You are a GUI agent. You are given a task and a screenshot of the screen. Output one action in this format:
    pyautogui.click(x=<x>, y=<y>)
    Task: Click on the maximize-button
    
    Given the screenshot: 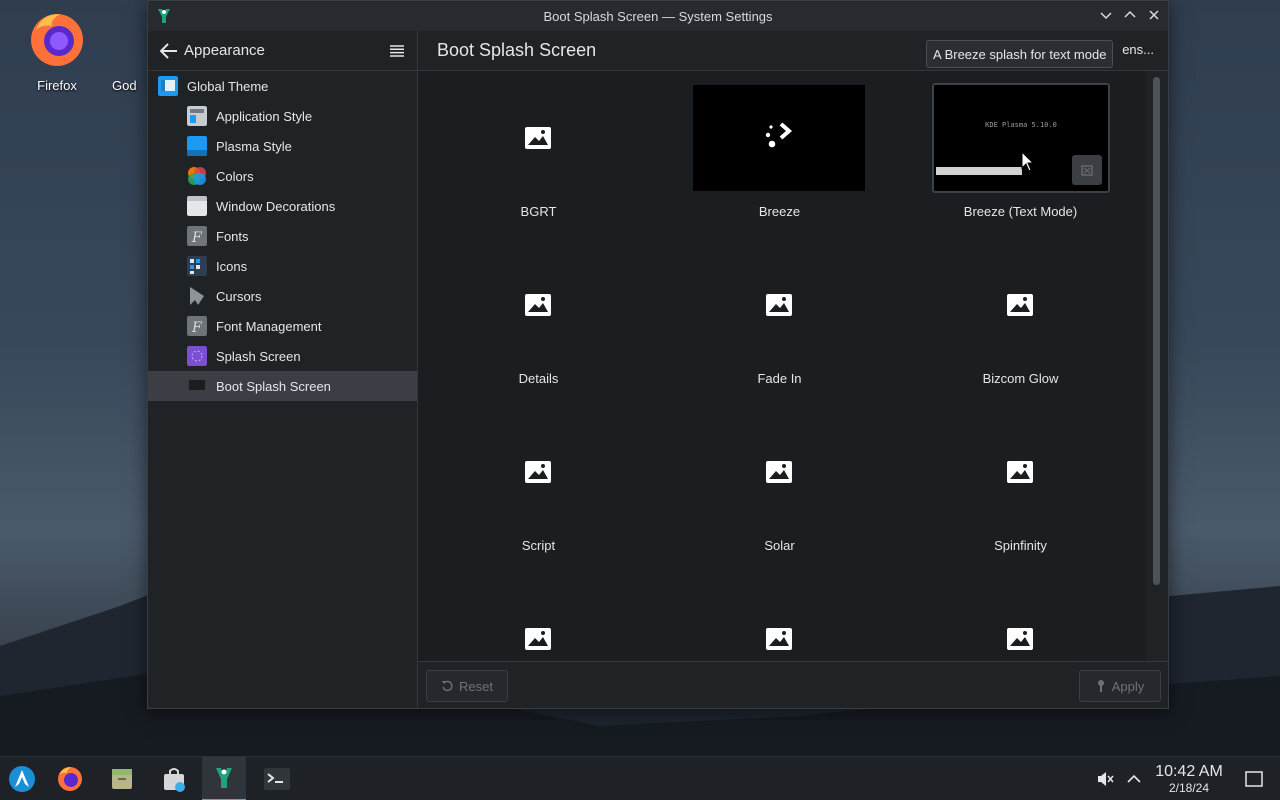 What is the action you would take?
    pyautogui.click(x=1130, y=15)
    